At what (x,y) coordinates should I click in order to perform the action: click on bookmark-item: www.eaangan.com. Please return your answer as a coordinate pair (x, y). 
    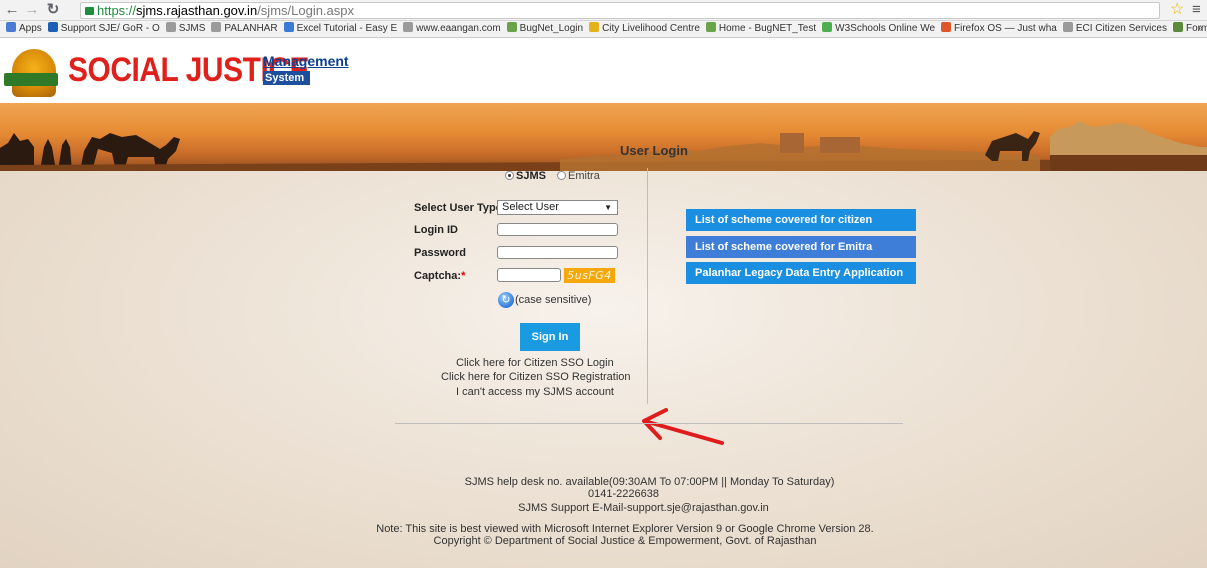
    Looking at the image, I should click on (452, 29).